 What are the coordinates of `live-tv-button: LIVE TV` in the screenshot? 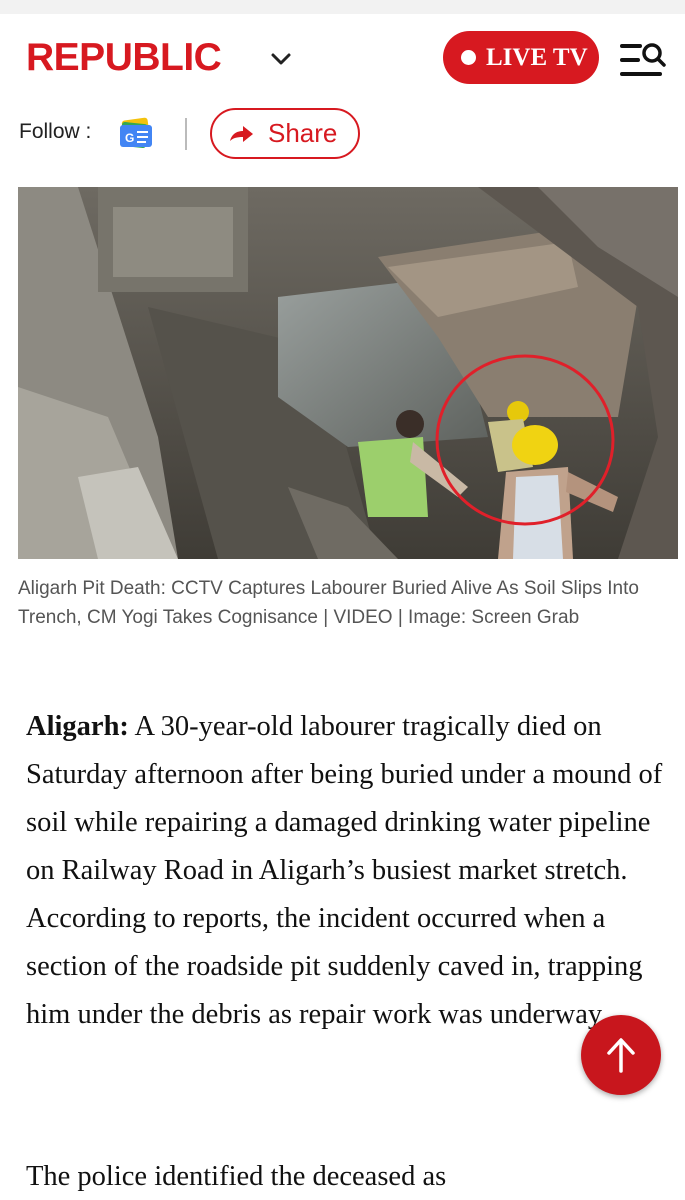 It's located at (521, 57).